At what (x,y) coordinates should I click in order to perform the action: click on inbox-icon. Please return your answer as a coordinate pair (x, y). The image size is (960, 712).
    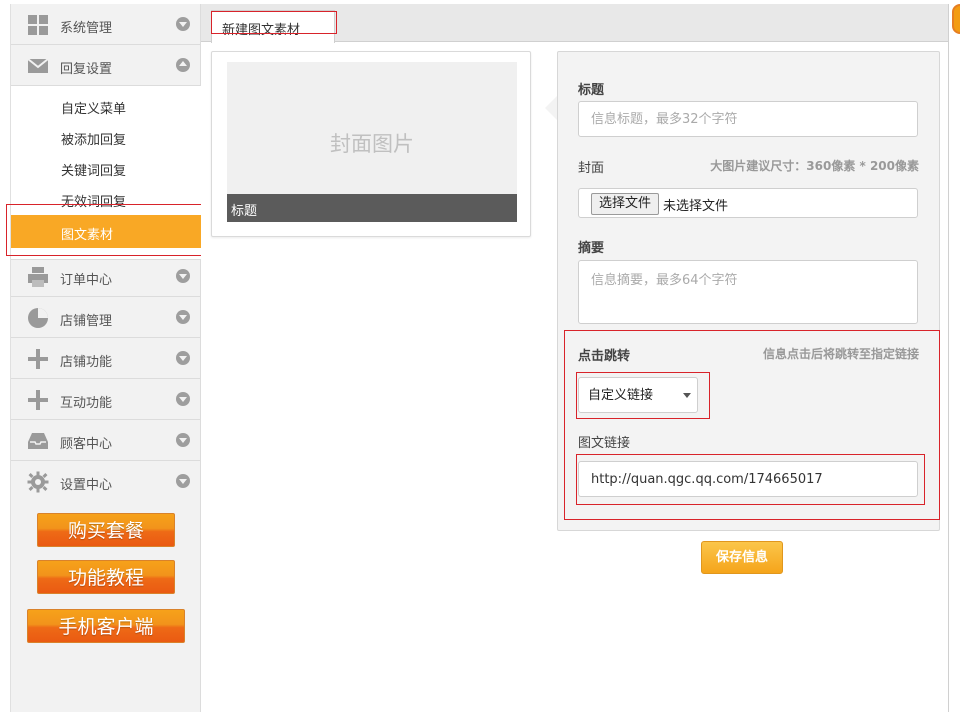
    Looking at the image, I should click on (38, 441).